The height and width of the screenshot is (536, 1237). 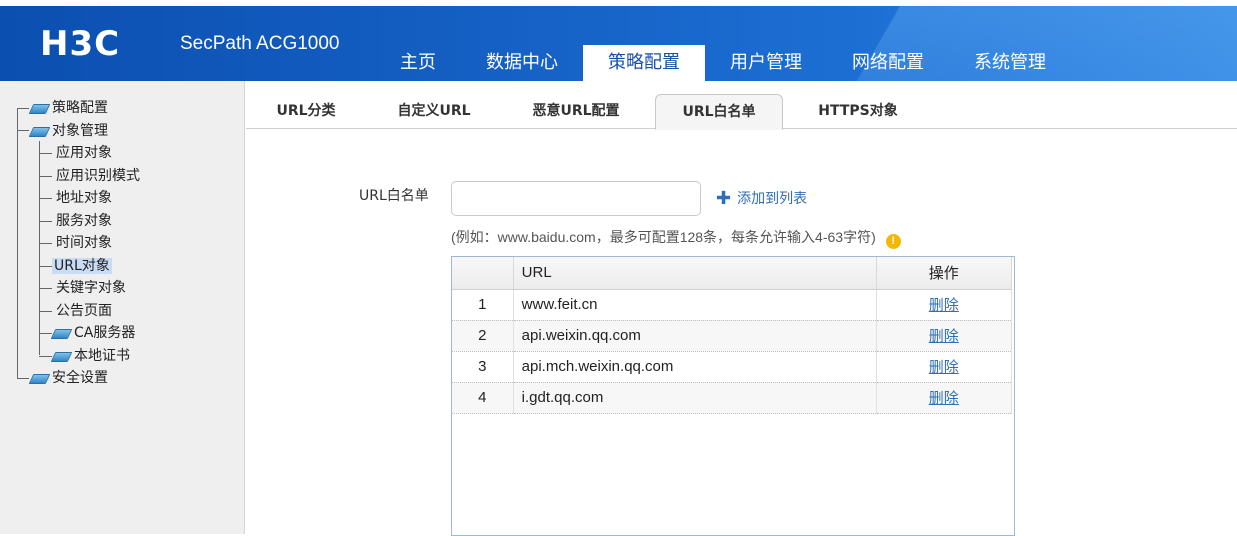 I want to click on sidebar-item-label: CA服务器, so click(x=105, y=333).